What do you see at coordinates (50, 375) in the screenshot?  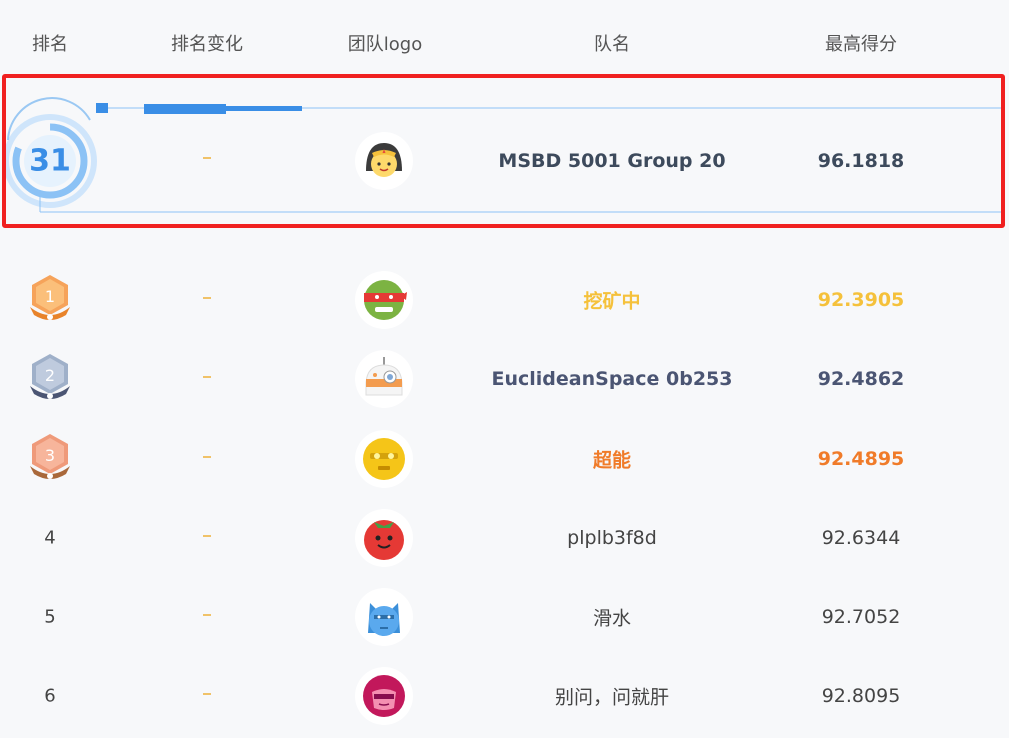 I see `svg-text: 2` at bounding box center [50, 375].